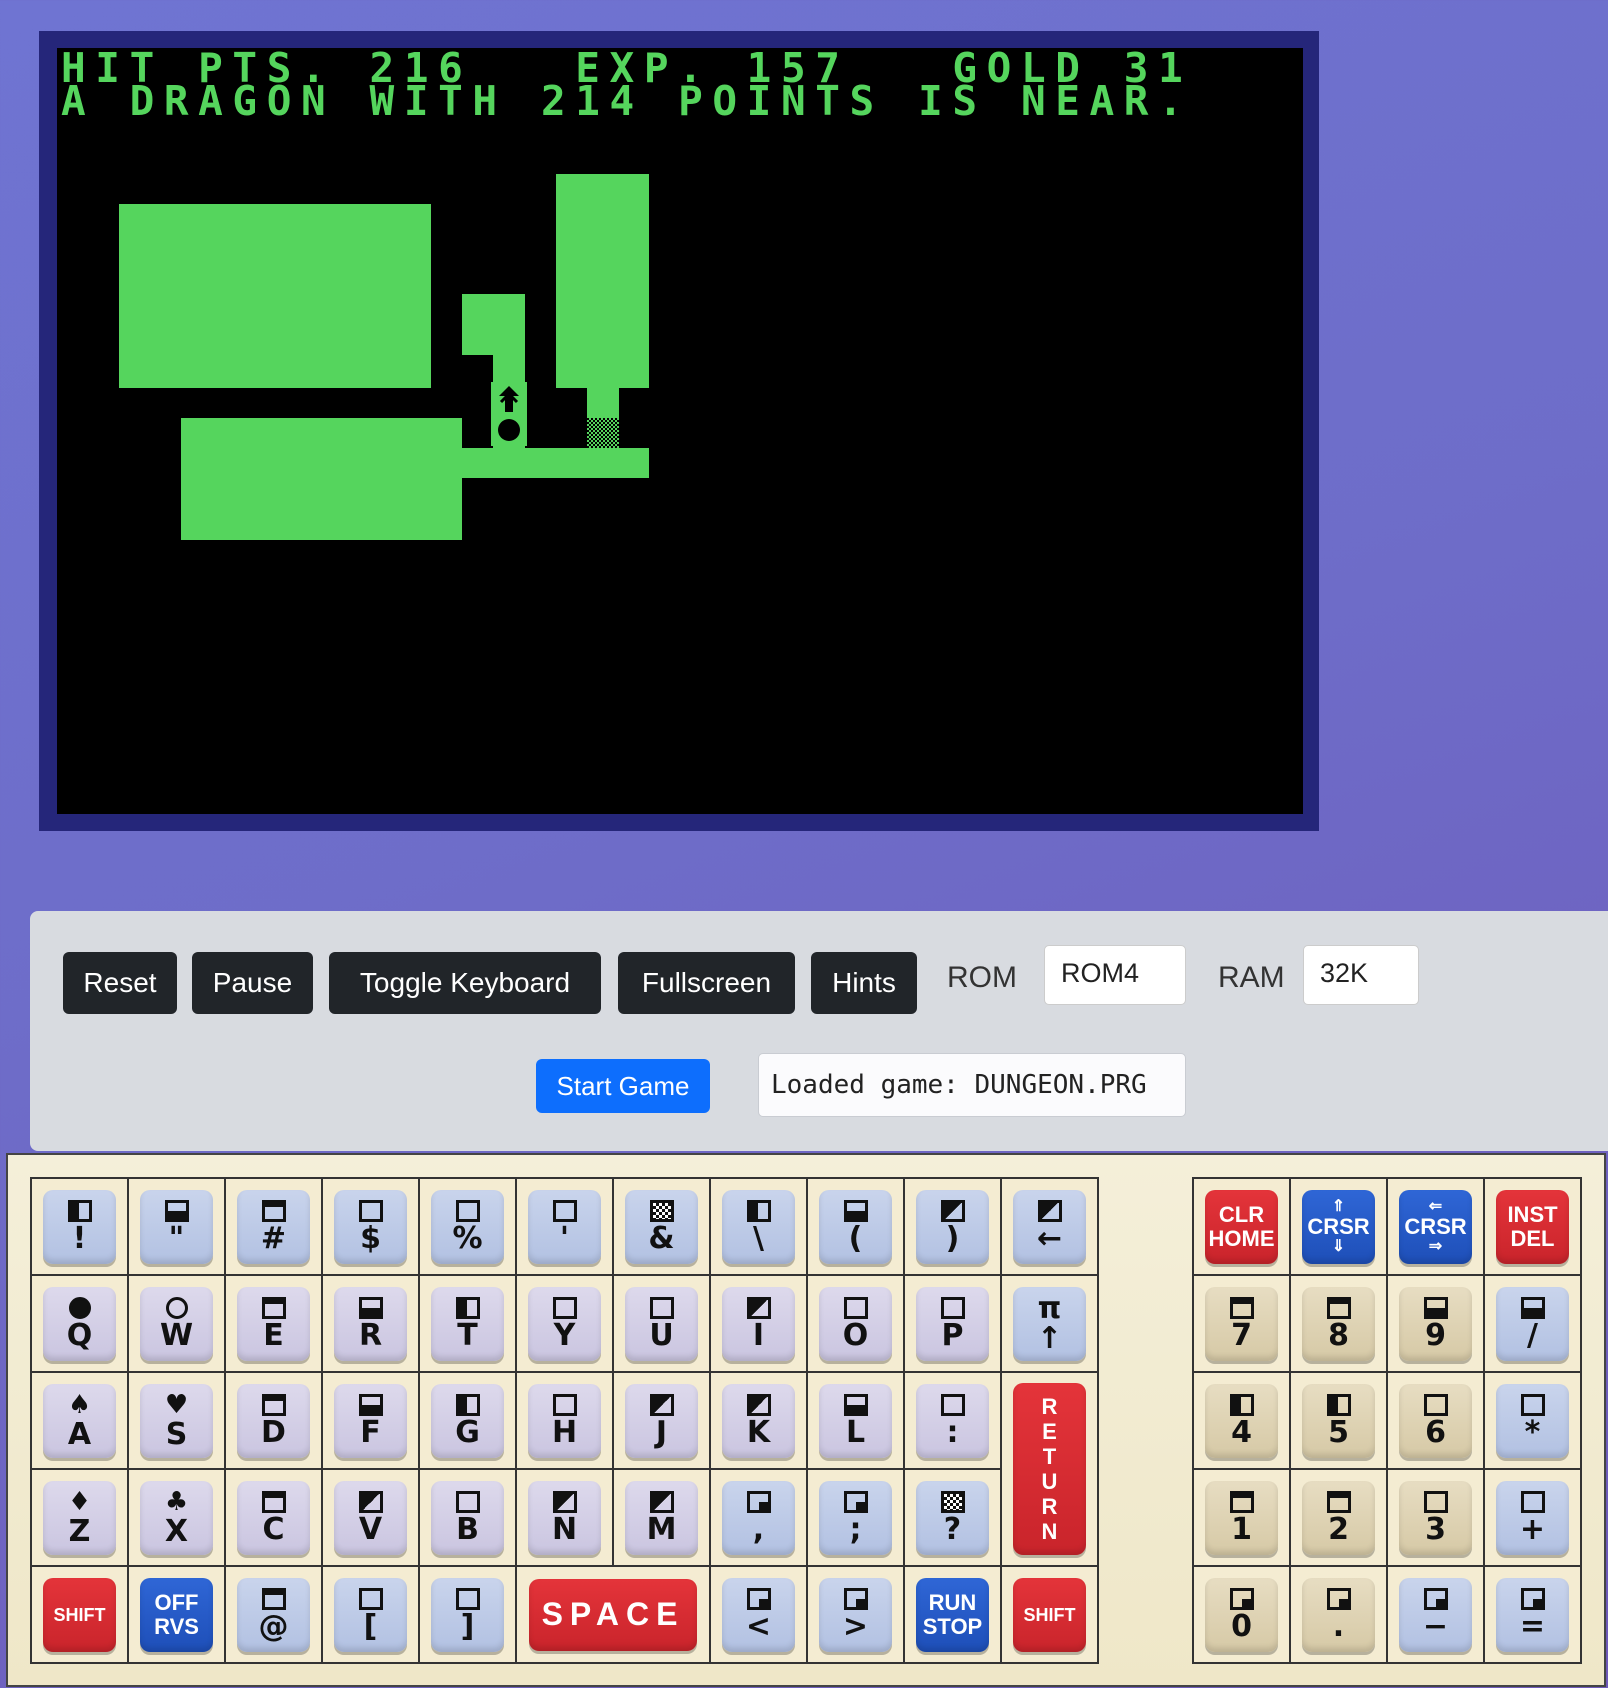 This screenshot has width=1608, height=1688. Describe the element at coordinates (855, 1420) in the screenshot. I see `key-l: L` at that location.